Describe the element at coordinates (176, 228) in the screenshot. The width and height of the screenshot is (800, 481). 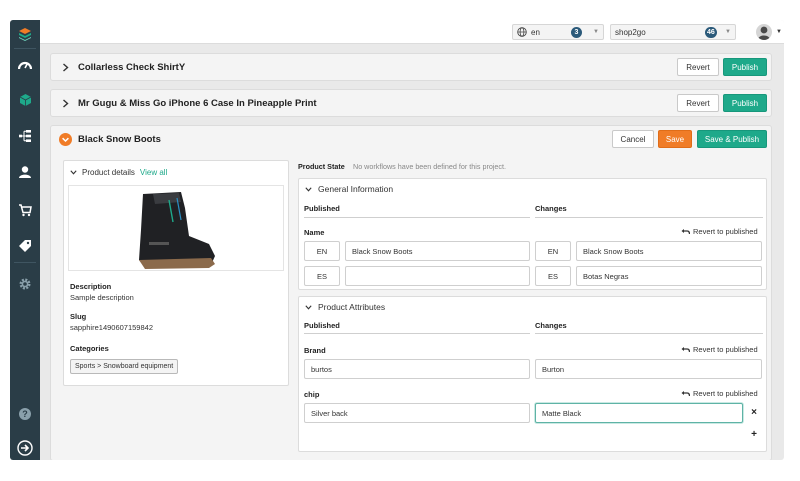
I see `product-image` at that location.